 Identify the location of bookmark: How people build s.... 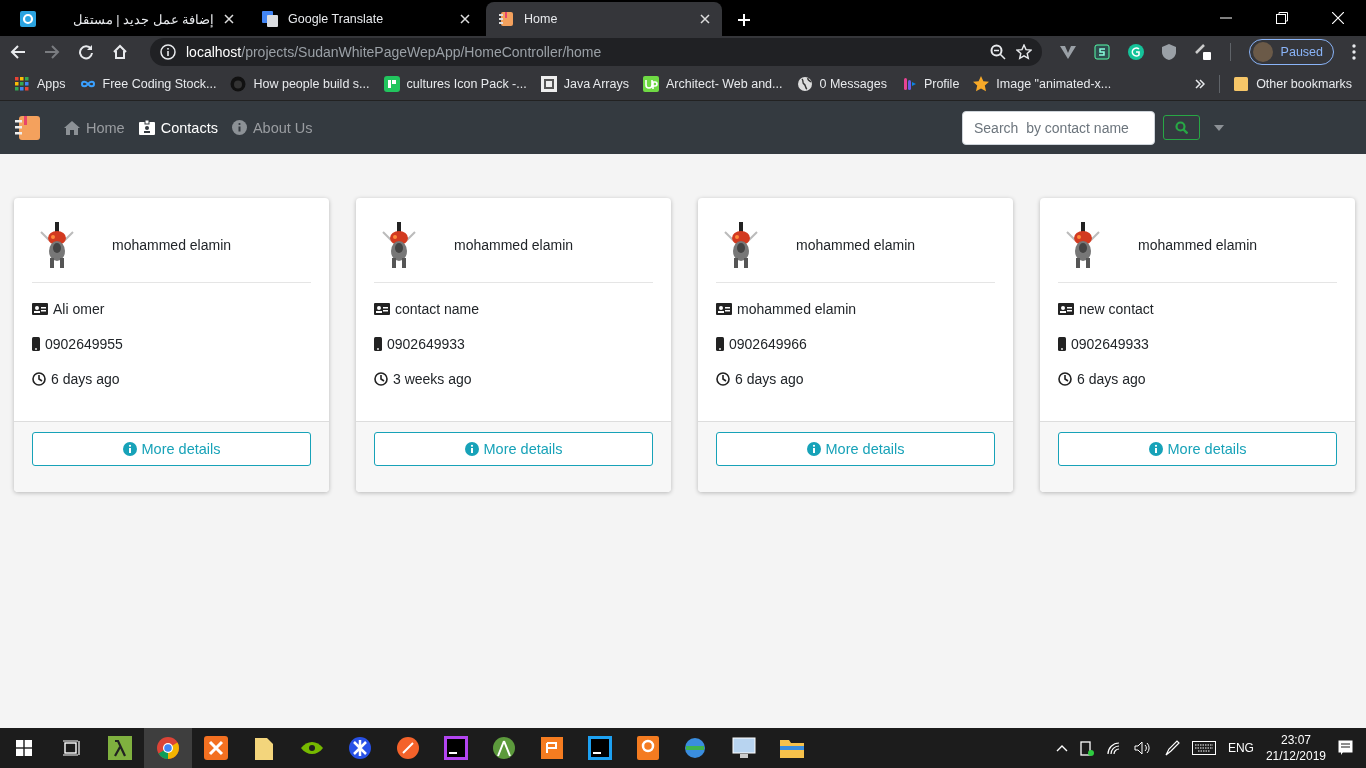
(300, 84).